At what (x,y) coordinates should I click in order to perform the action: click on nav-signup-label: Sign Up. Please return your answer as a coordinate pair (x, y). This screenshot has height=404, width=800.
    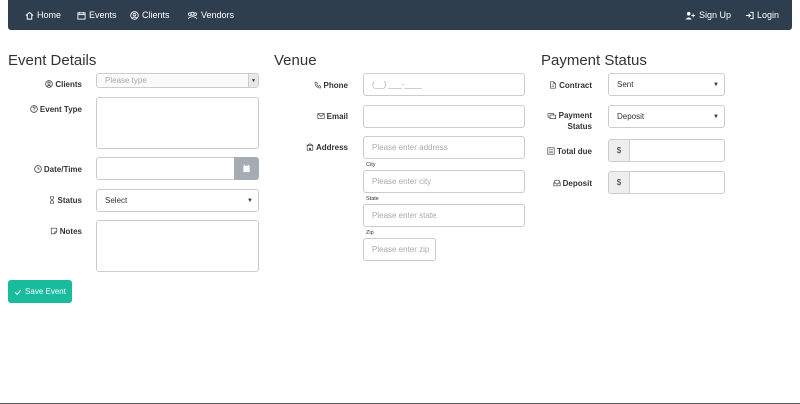
    Looking at the image, I should click on (715, 15).